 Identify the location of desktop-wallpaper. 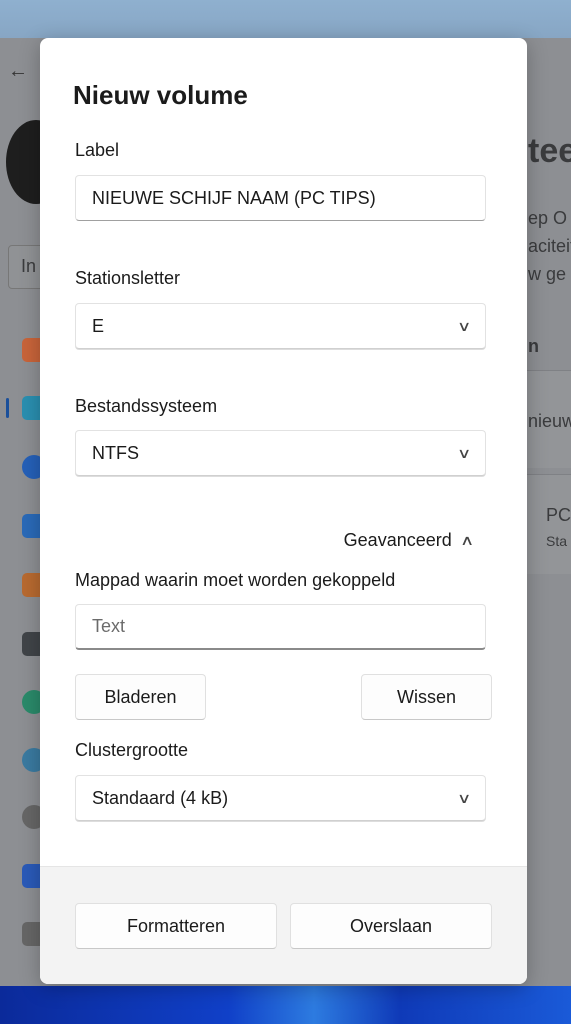
(285, 1005).